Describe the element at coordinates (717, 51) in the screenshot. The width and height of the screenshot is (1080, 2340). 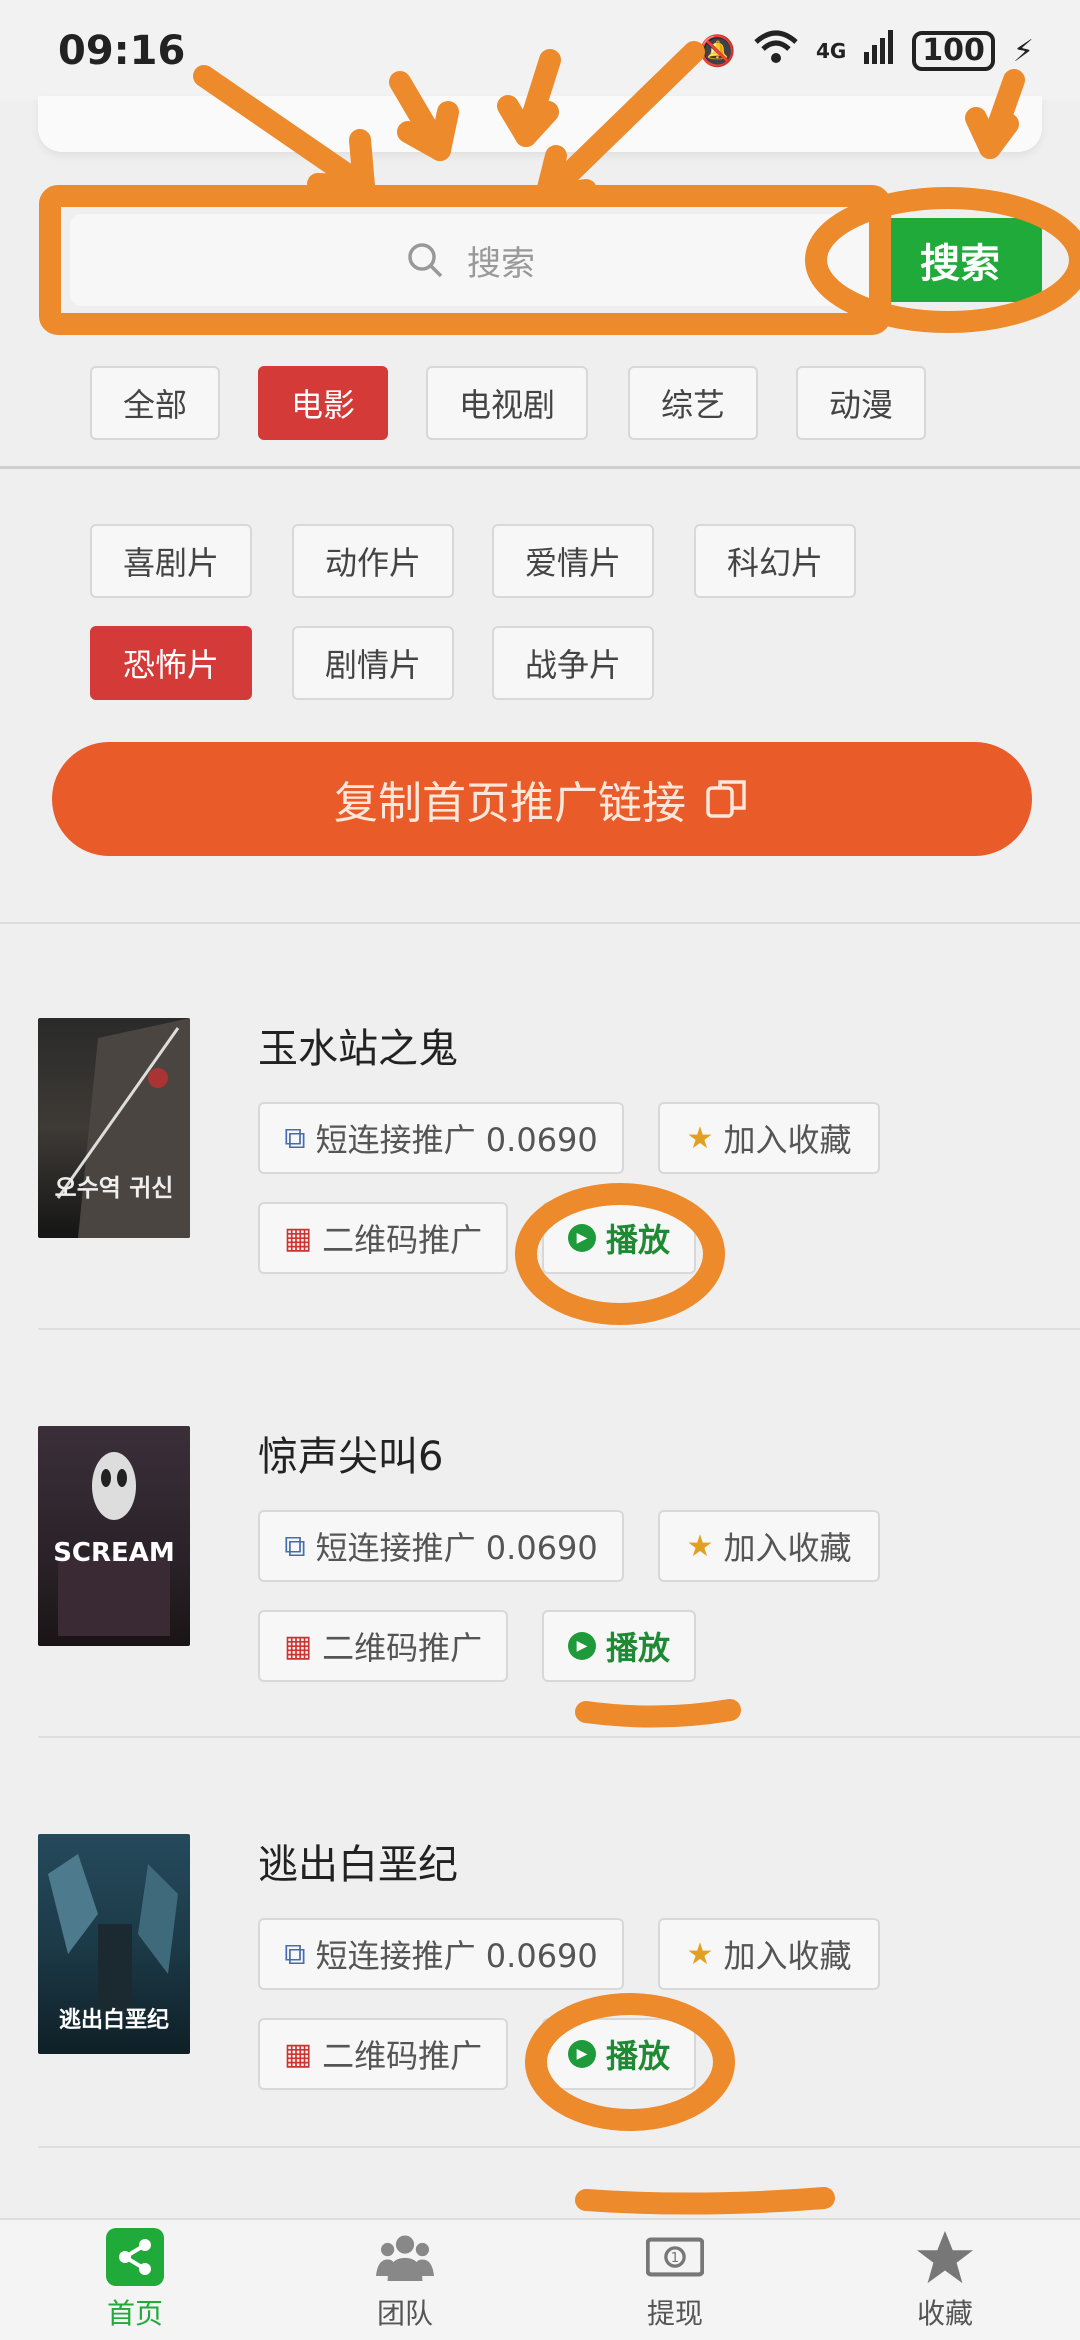
I see `mute-icon: 🔕` at that location.